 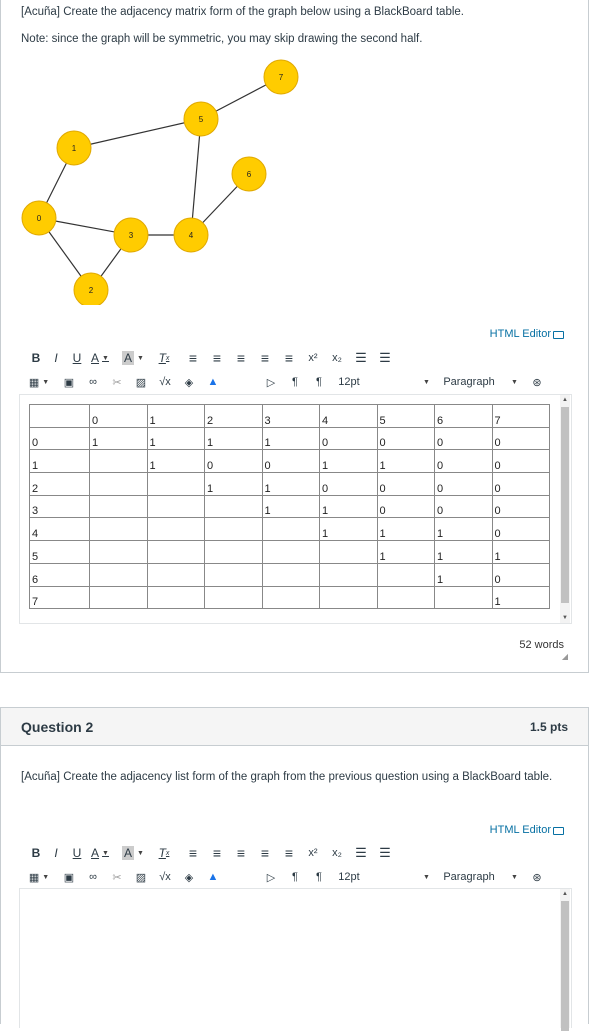 What do you see at coordinates (189, 877) in the screenshot?
I see `embed-icon: ◈` at bounding box center [189, 877].